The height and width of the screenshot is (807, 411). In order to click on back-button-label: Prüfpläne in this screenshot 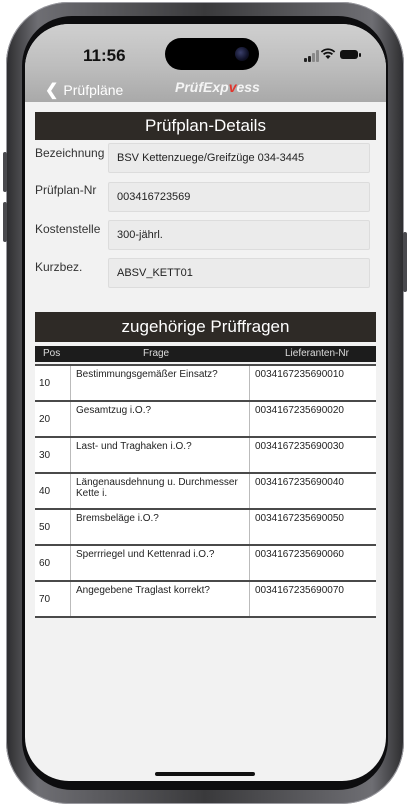, I will do `click(93, 90)`.